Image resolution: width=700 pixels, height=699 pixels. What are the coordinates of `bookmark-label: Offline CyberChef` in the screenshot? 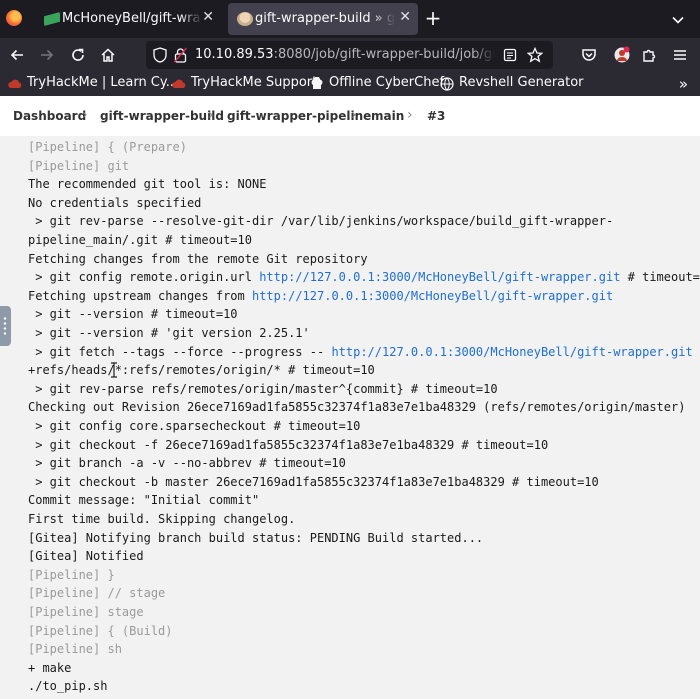 It's located at (387, 82).